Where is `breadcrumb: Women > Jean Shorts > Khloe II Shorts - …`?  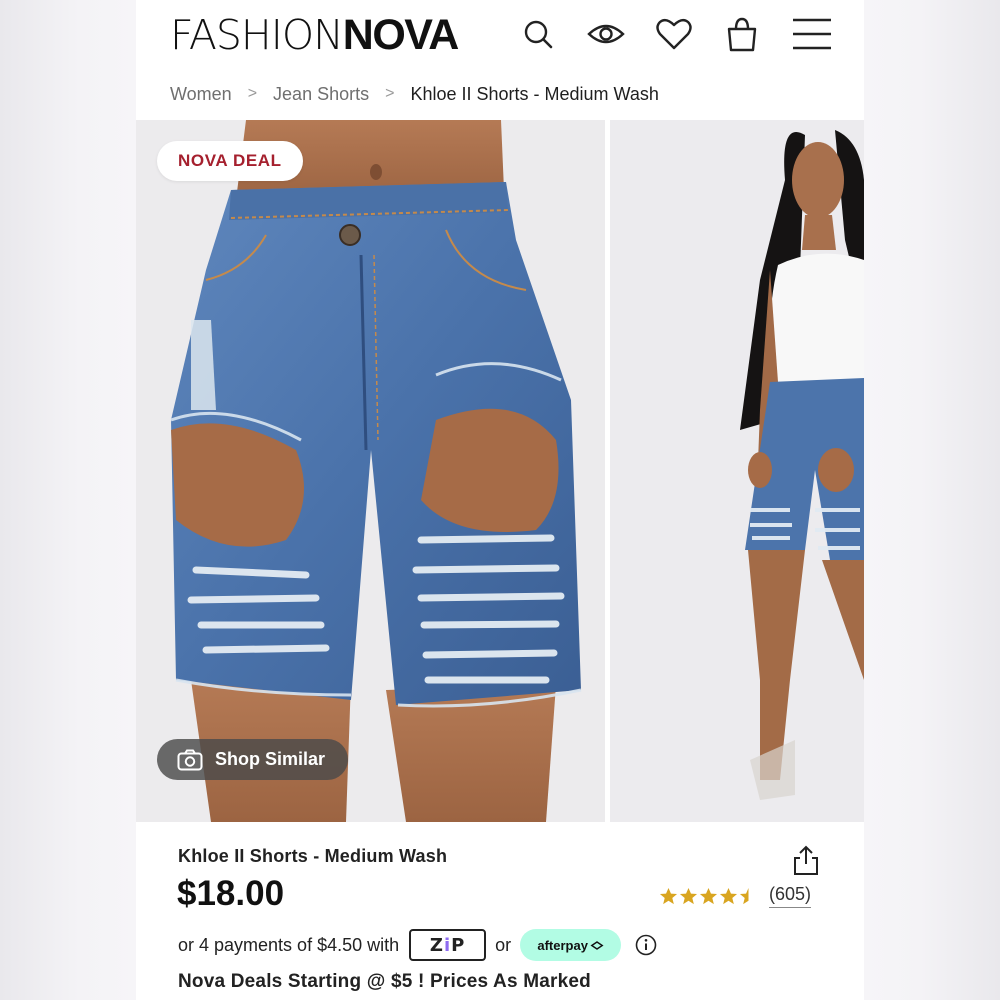
breadcrumb: Women > Jean Shorts > Khloe II Shorts - … is located at coordinates (414, 94).